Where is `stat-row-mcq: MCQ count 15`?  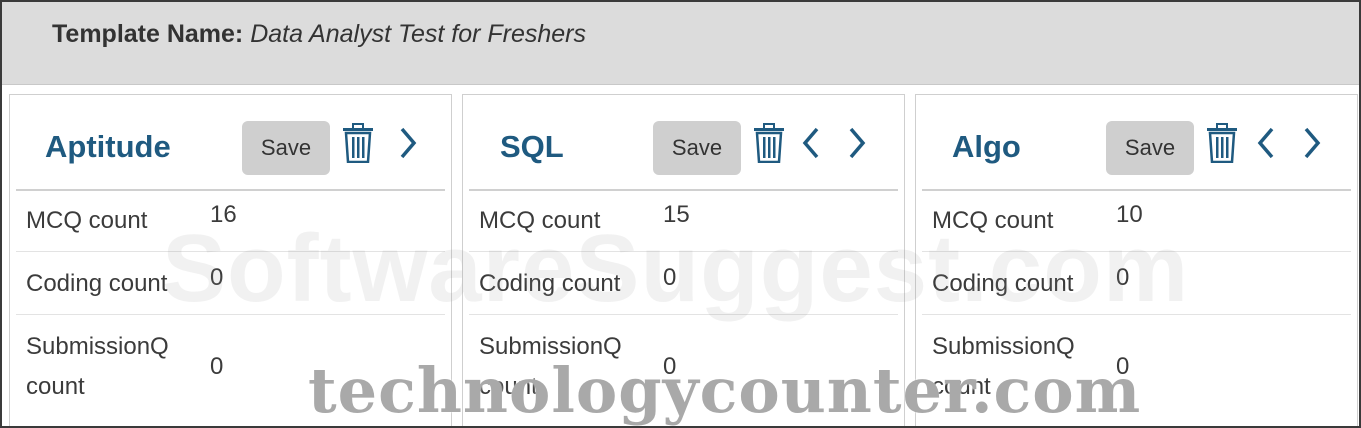
stat-row-mcq: MCQ count 15 is located at coordinates (683, 221).